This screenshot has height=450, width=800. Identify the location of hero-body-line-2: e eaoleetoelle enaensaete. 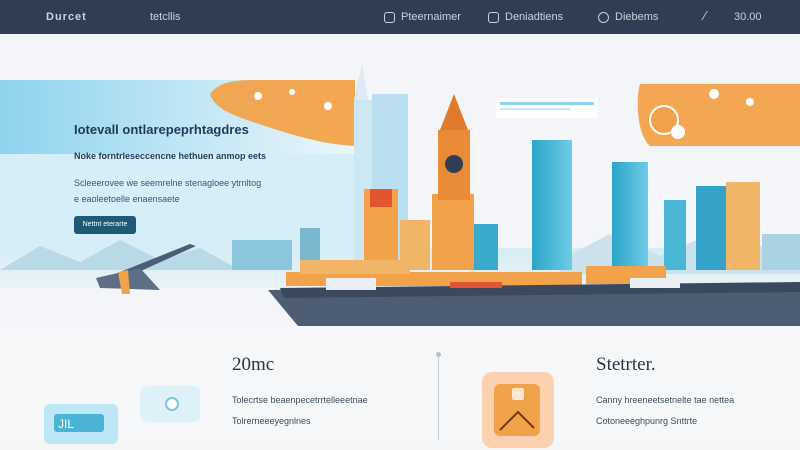
(127, 199).